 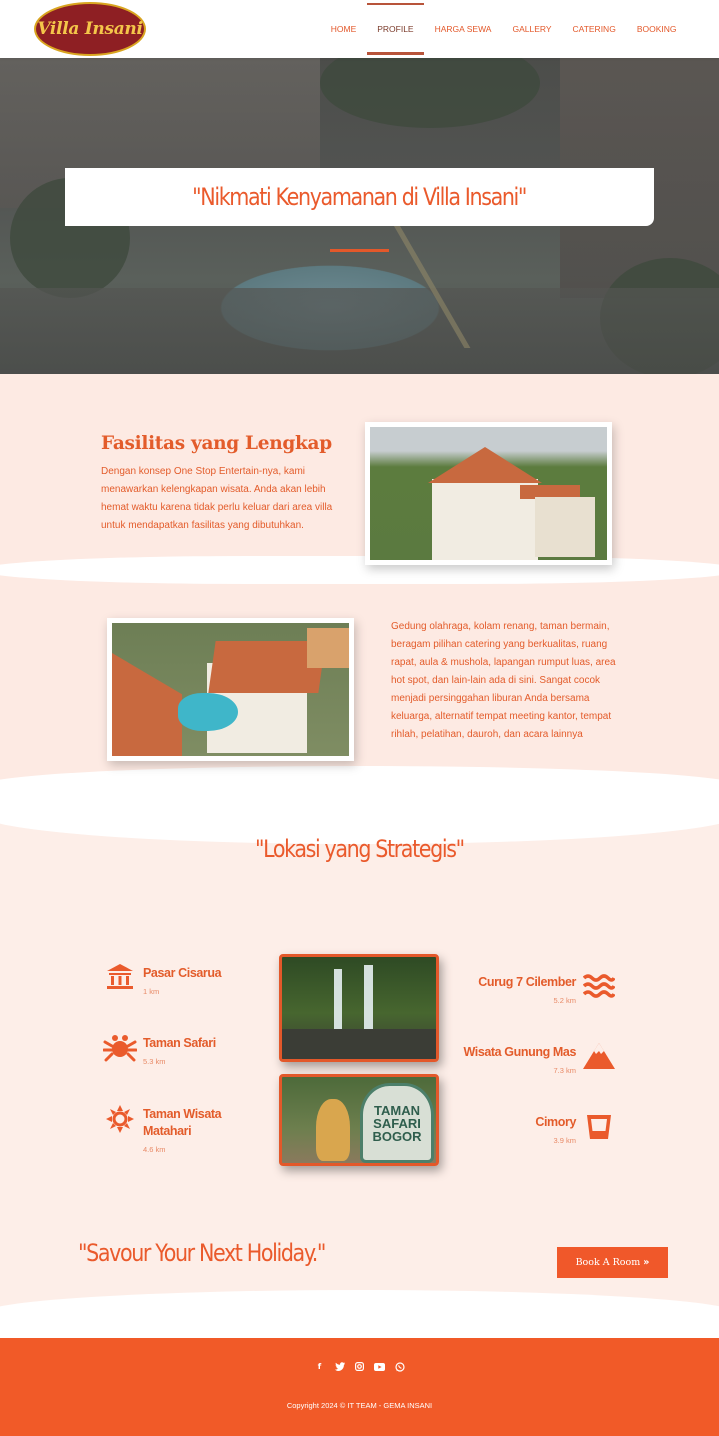 What do you see at coordinates (216, 443) in the screenshot?
I see `facilities-title: Fasilitas yang Lengkap` at bounding box center [216, 443].